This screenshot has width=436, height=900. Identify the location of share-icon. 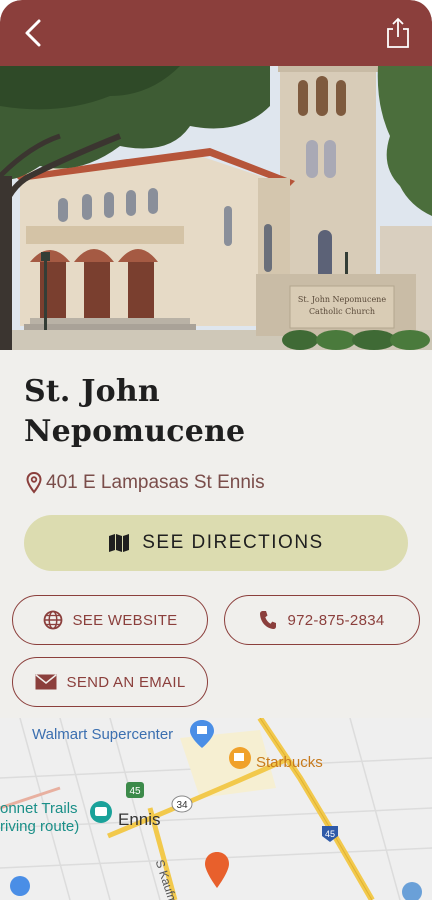
(398, 32).